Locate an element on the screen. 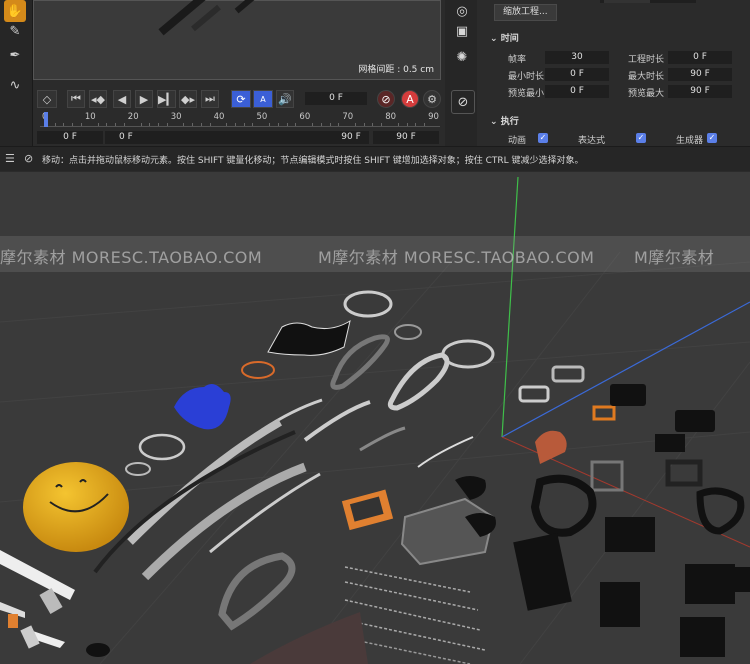  fps-field: 30 is located at coordinates (577, 57).